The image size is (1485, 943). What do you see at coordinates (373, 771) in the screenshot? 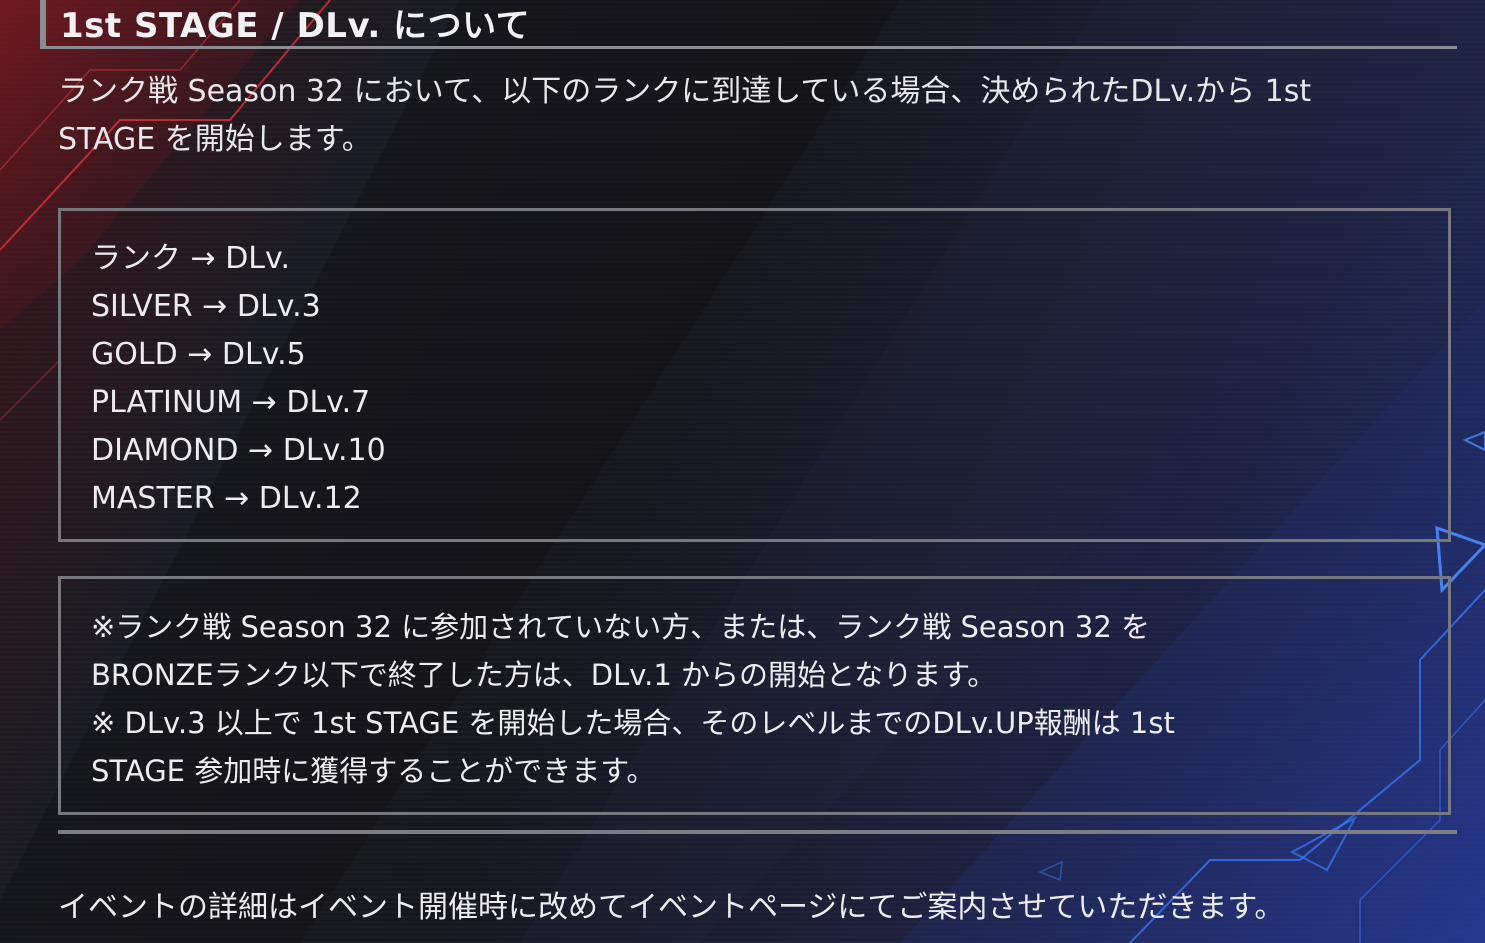
I see `note-line: STAGE 参加時に獲得することができます。` at bounding box center [373, 771].